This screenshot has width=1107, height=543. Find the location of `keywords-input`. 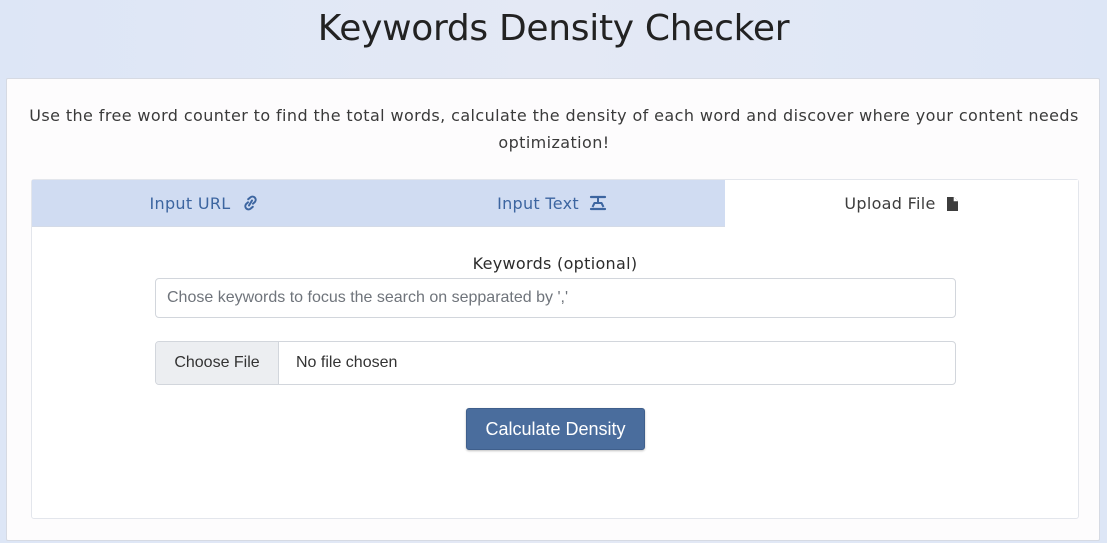

keywords-input is located at coordinates (555, 298).